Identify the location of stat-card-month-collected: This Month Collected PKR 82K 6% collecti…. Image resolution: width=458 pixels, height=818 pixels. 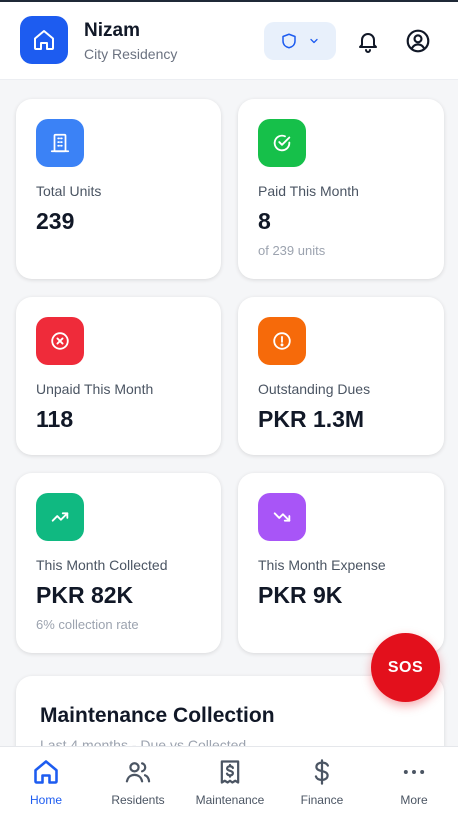
(118, 563).